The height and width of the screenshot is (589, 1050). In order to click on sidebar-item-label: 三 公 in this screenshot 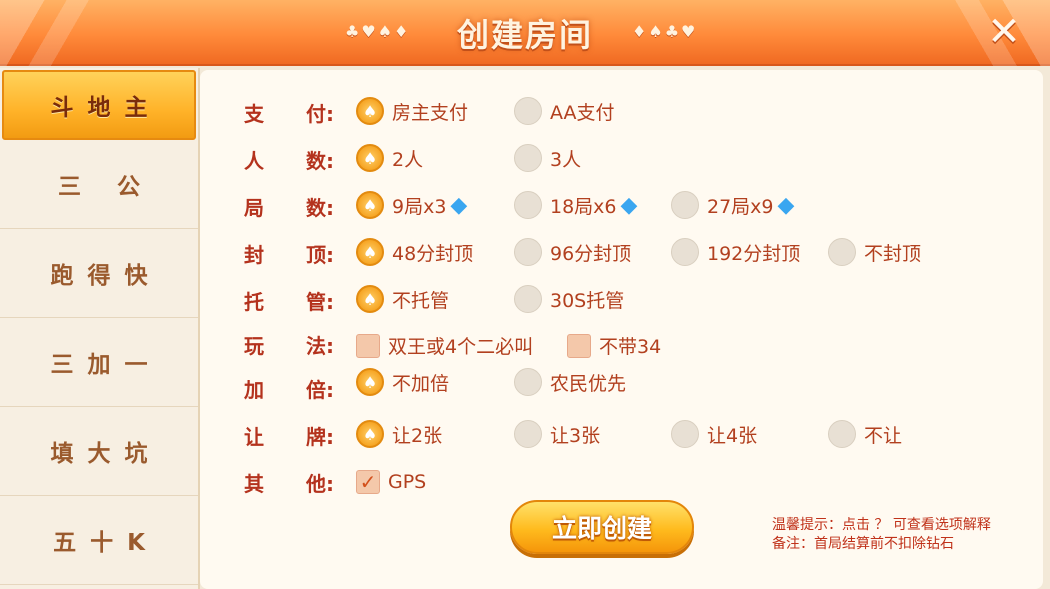, I will do `click(105, 187)`.